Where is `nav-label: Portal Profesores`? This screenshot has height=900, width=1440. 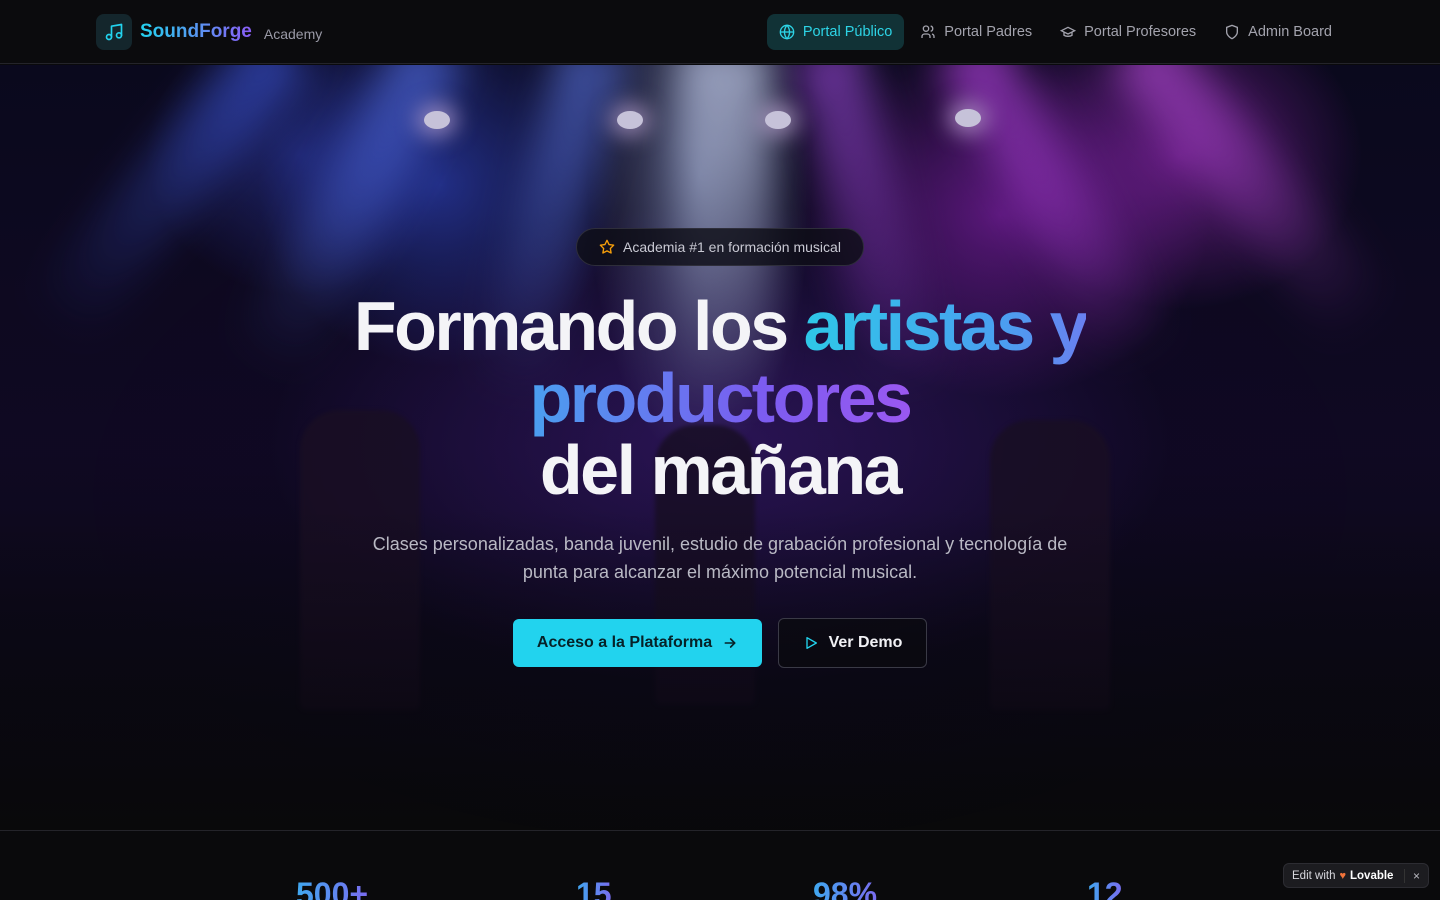 nav-label: Portal Profesores is located at coordinates (1140, 32).